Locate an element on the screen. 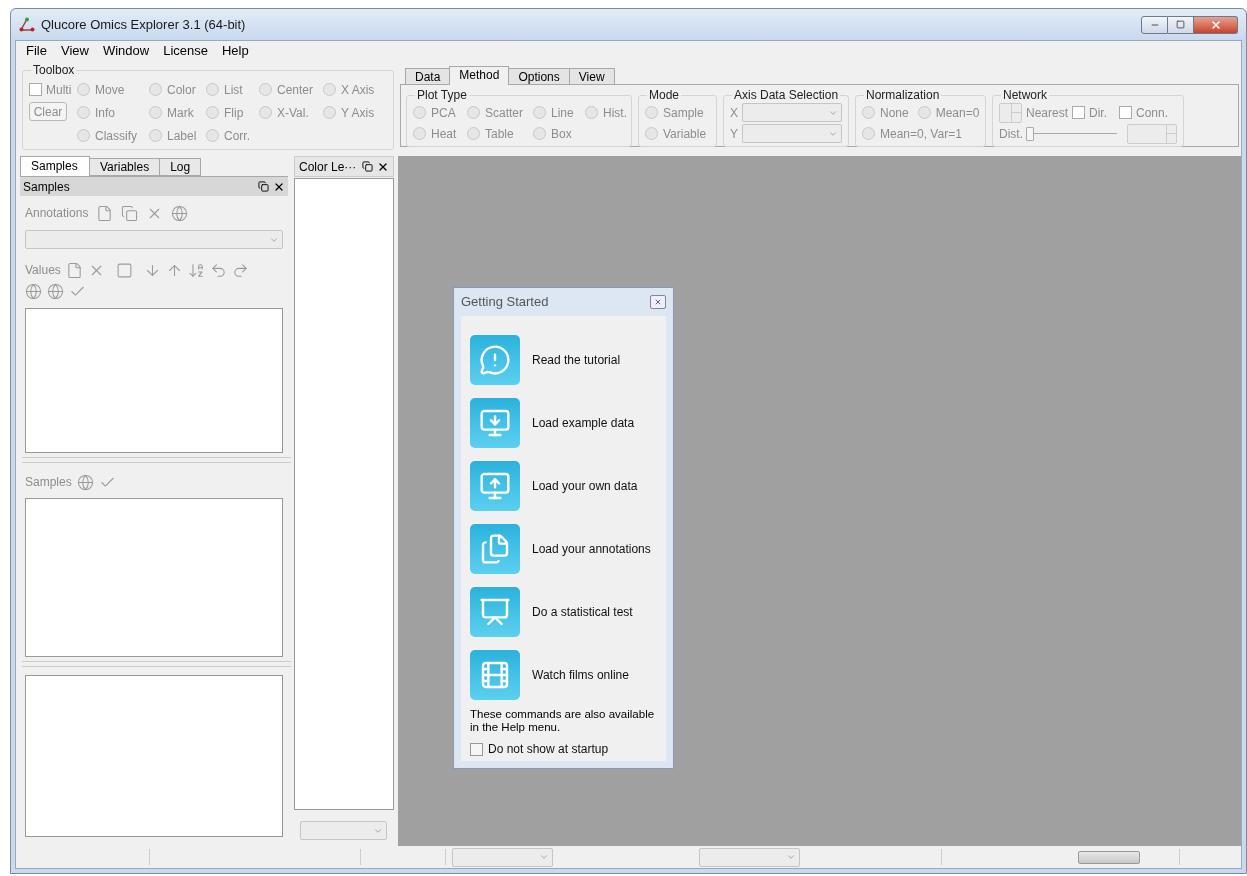 Image resolution: width=1247 pixels, height=876 pixels. radio-option: None is located at coordinates (885, 112).